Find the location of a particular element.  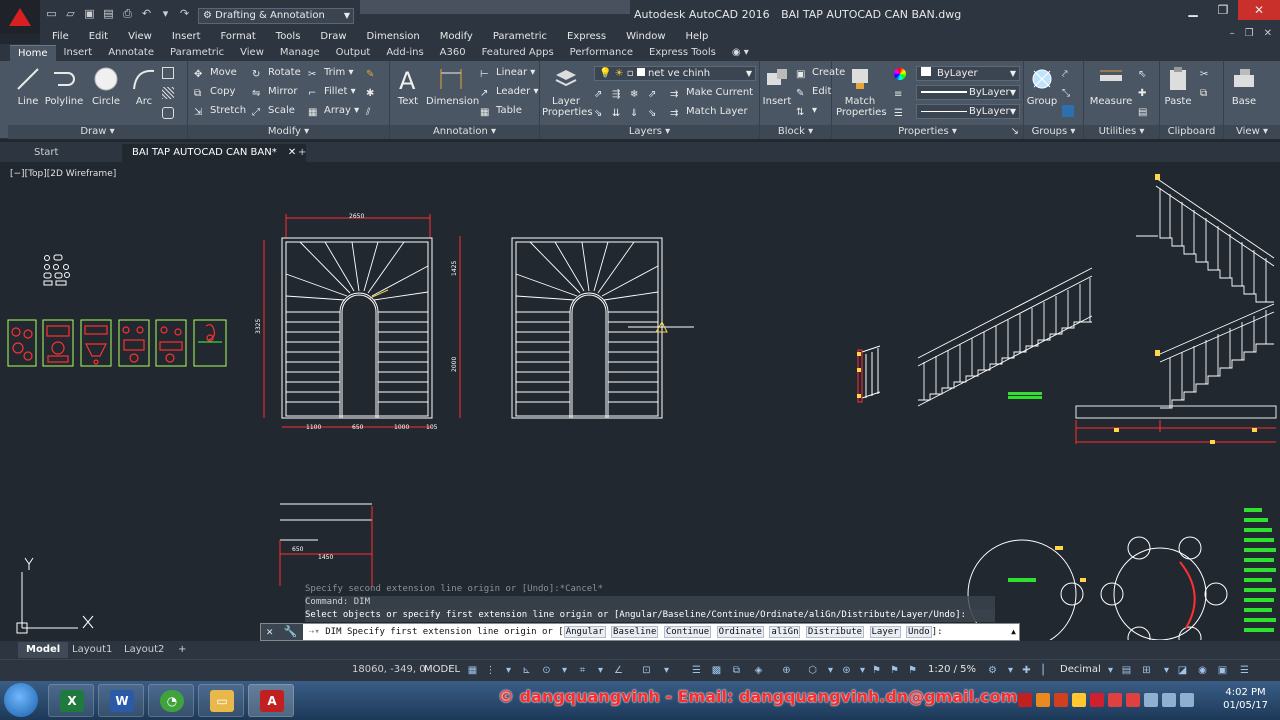

mirror-button: ⇋ Mirror is located at coordinates (274, 92).